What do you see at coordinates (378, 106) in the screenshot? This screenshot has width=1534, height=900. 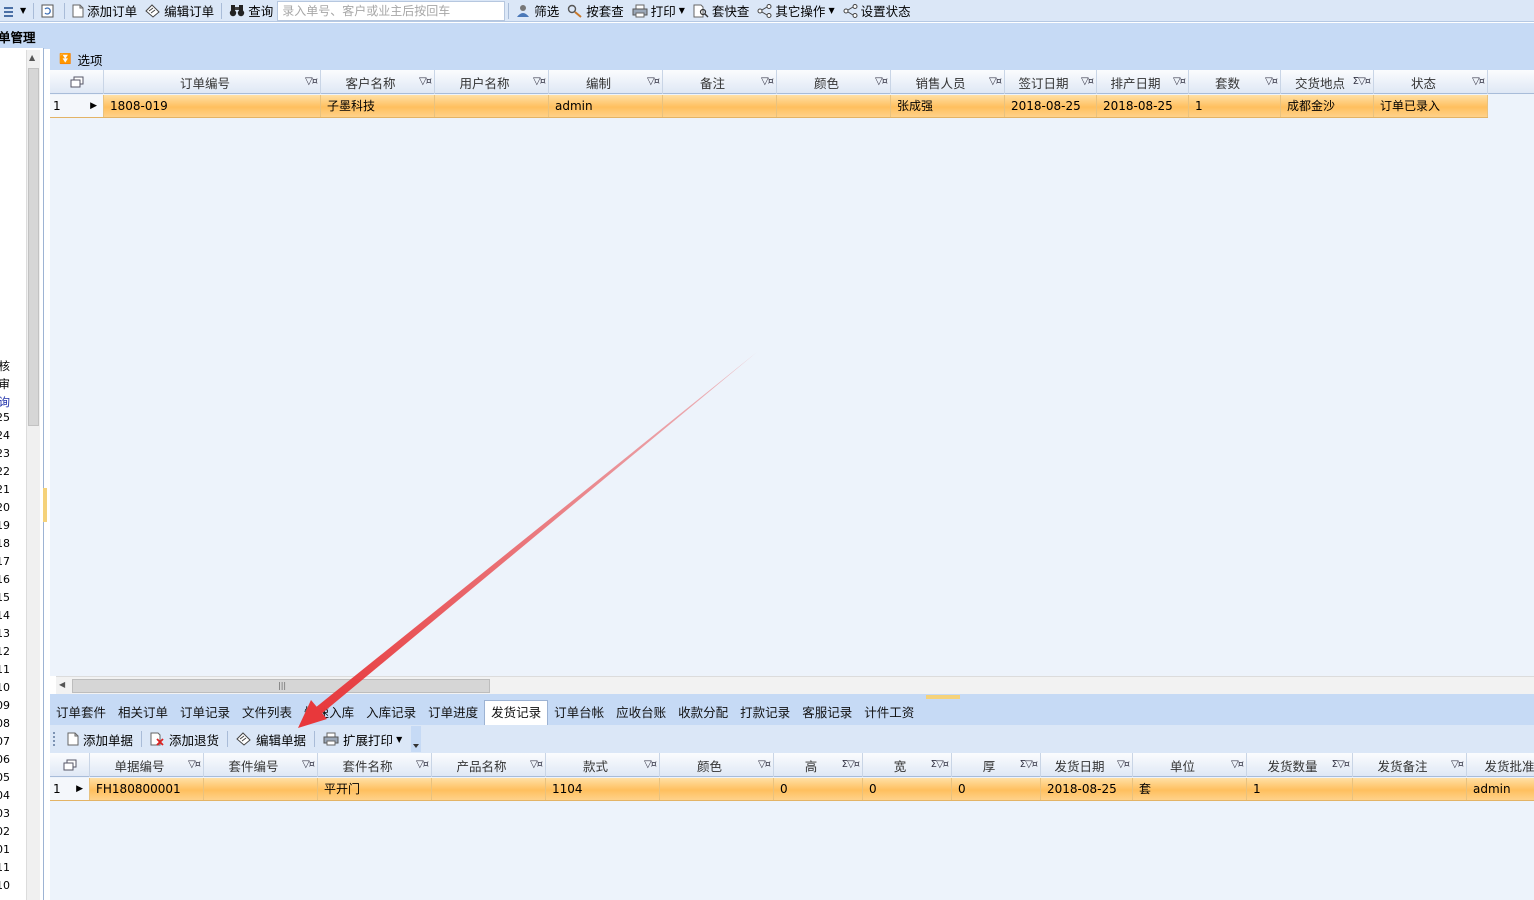 I see `orders-cell-col-1: 子墨科技` at bounding box center [378, 106].